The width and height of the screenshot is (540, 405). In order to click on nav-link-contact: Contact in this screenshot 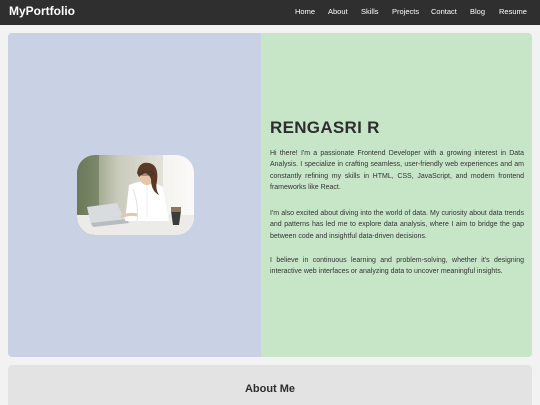, I will do `click(444, 11)`.